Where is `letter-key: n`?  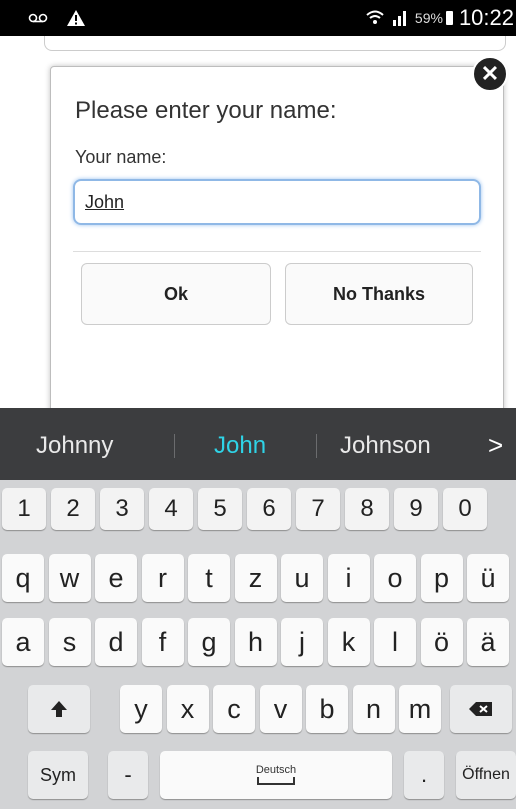
letter-key: n is located at coordinates (373, 709).